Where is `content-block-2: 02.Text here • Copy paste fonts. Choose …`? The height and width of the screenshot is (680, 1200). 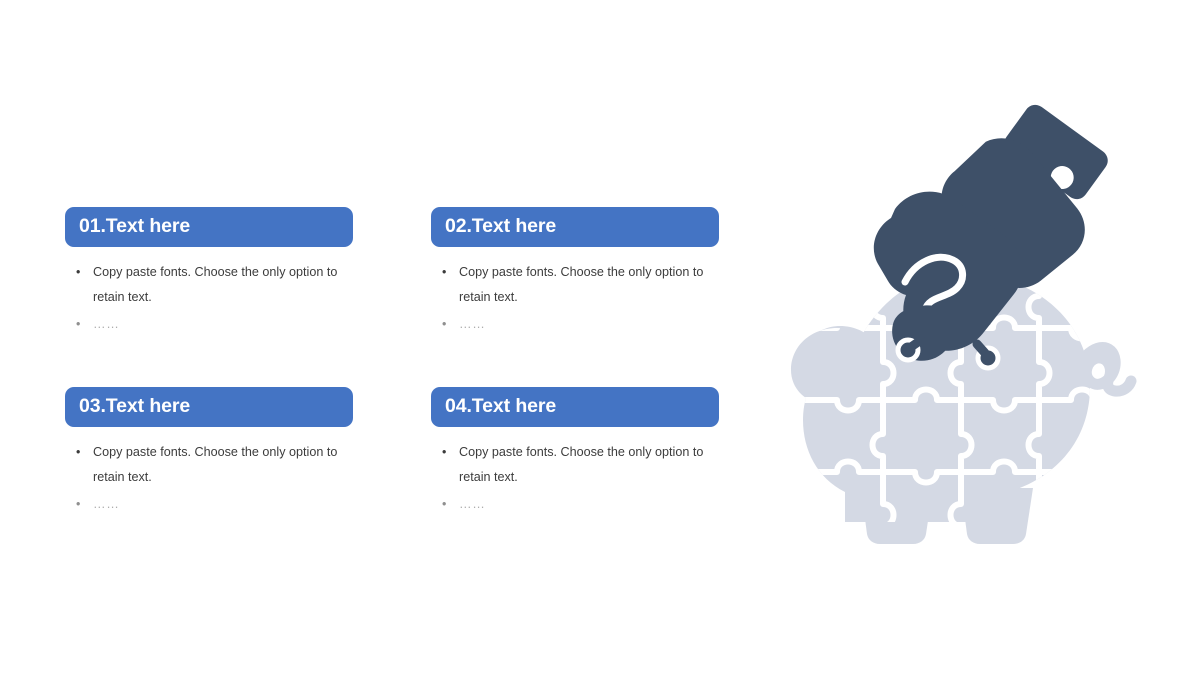 content-block-2: 02.Text here • Copy paste fonts. Choose … is located at coordinates (575, 280).